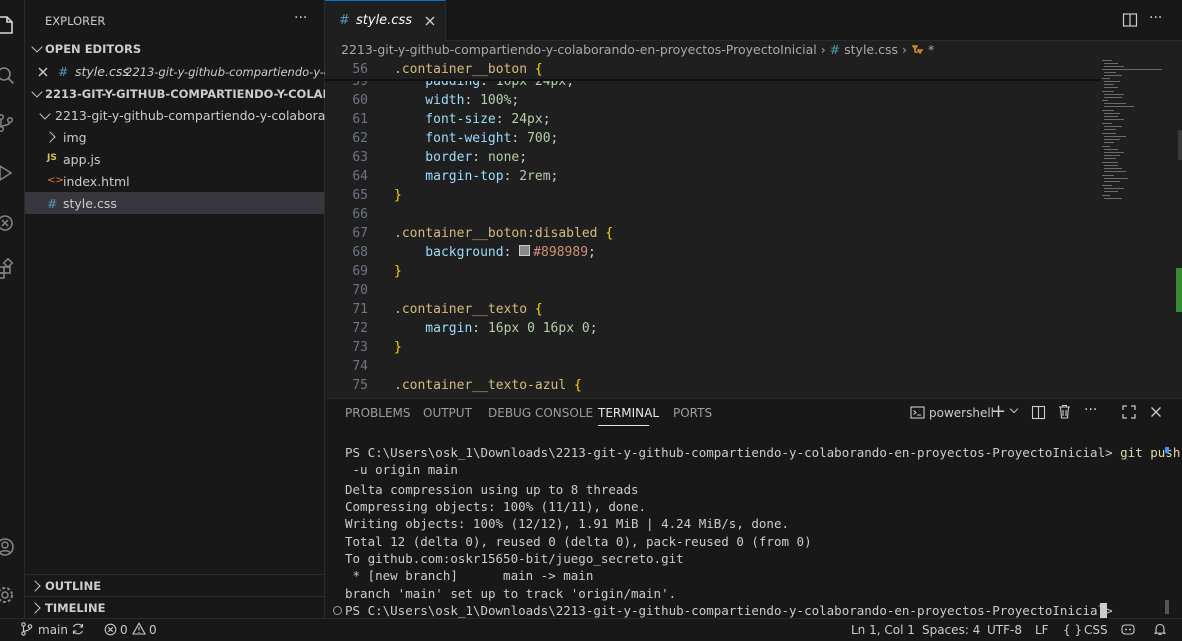  What do you see at coordinates (1064, 412) in the screenshot?
I see `trash-icon` at bounding box center [1064, 412].